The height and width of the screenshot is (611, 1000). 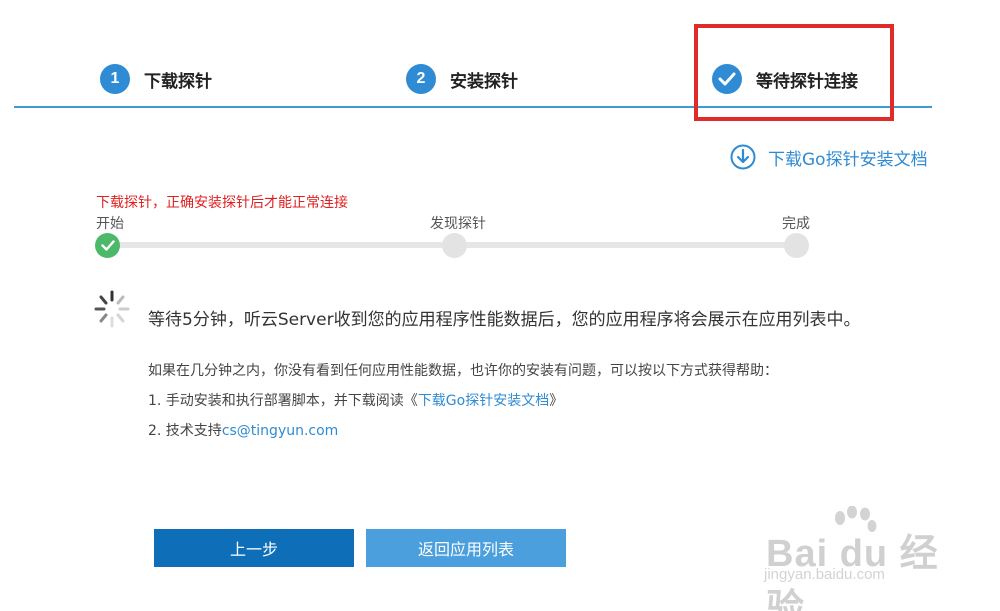 I want to click on step-number-2: 2, so click(x=421, y=79).